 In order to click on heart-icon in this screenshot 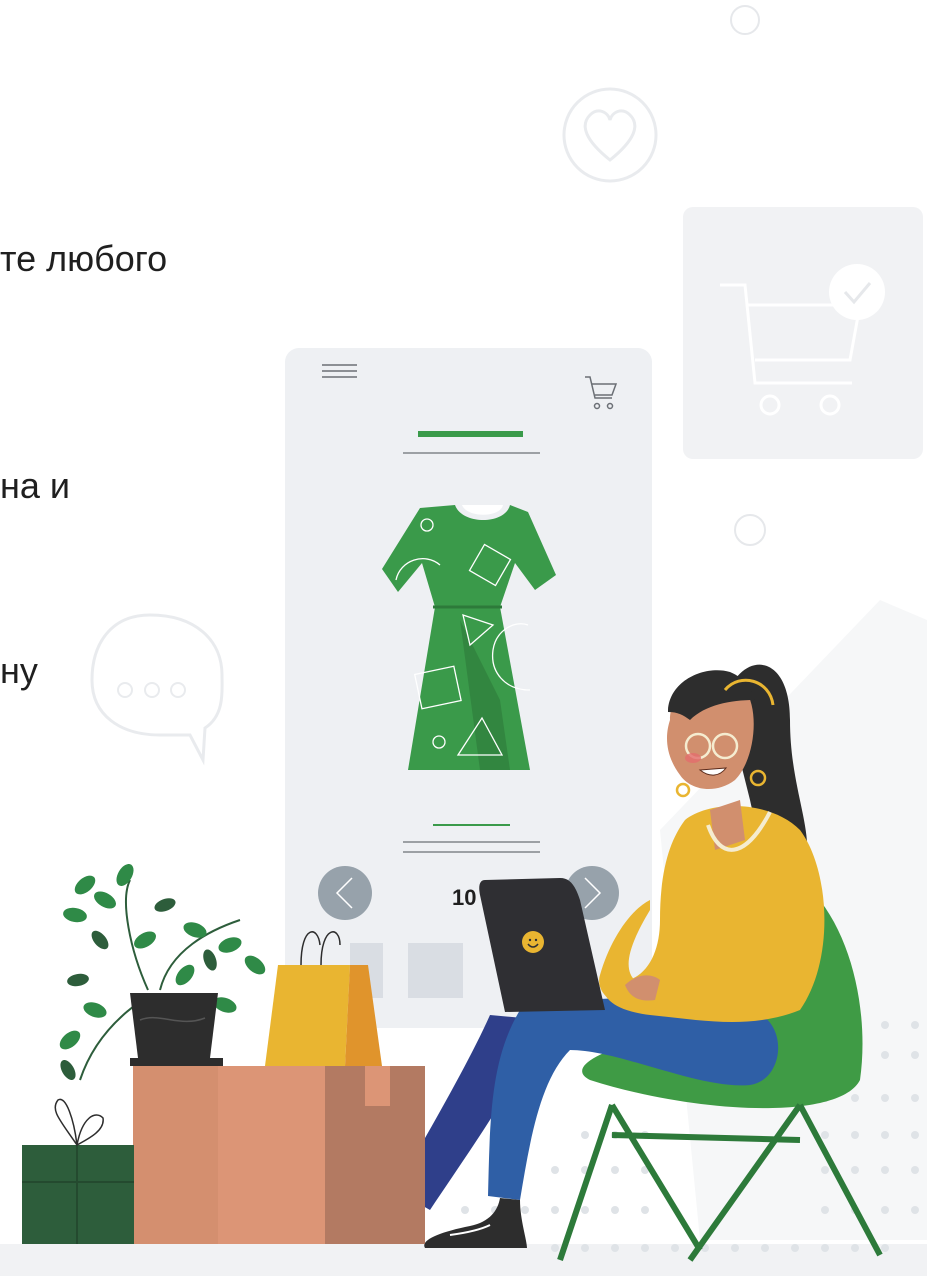, I will do `click(610, 135)`.